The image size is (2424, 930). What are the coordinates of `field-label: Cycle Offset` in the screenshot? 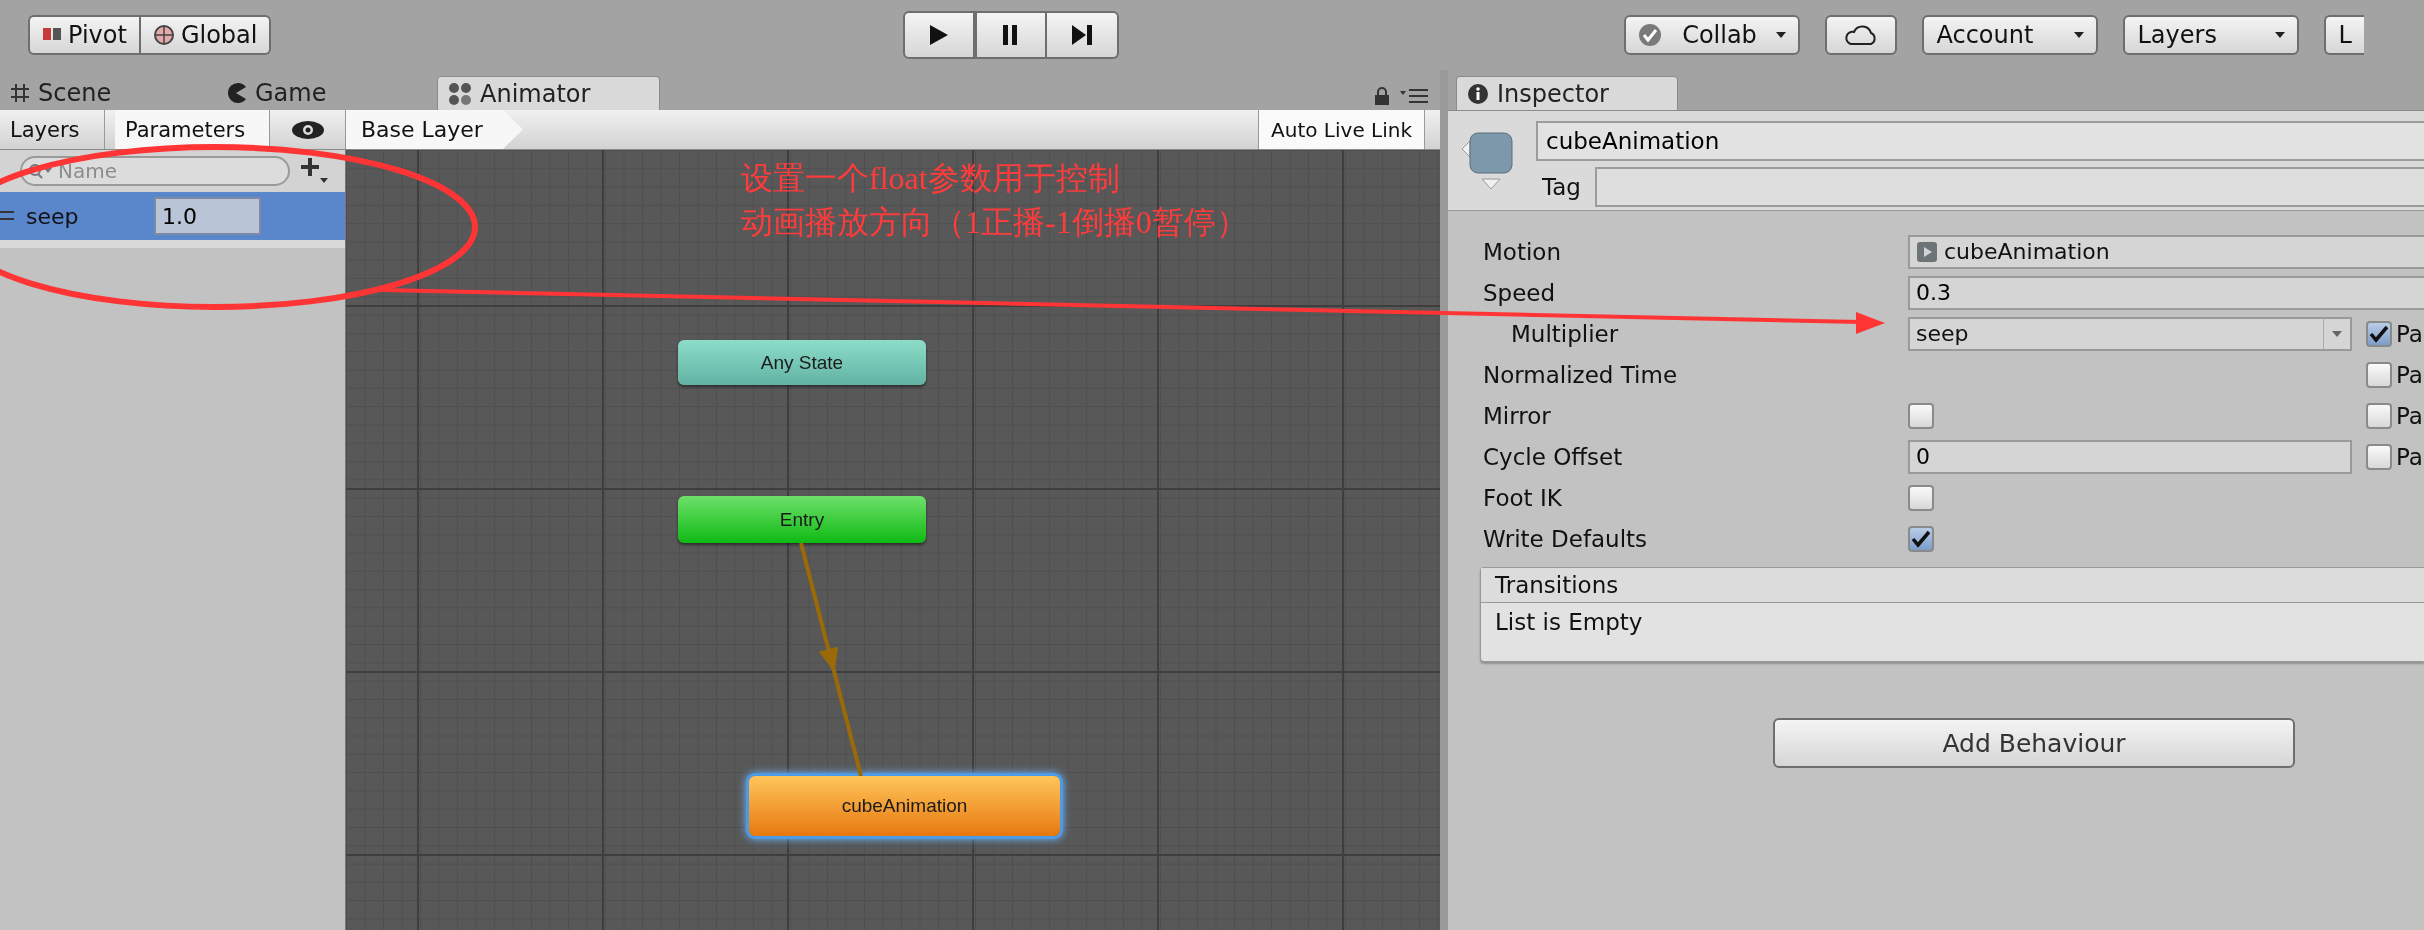 It's located at (1553, 456).